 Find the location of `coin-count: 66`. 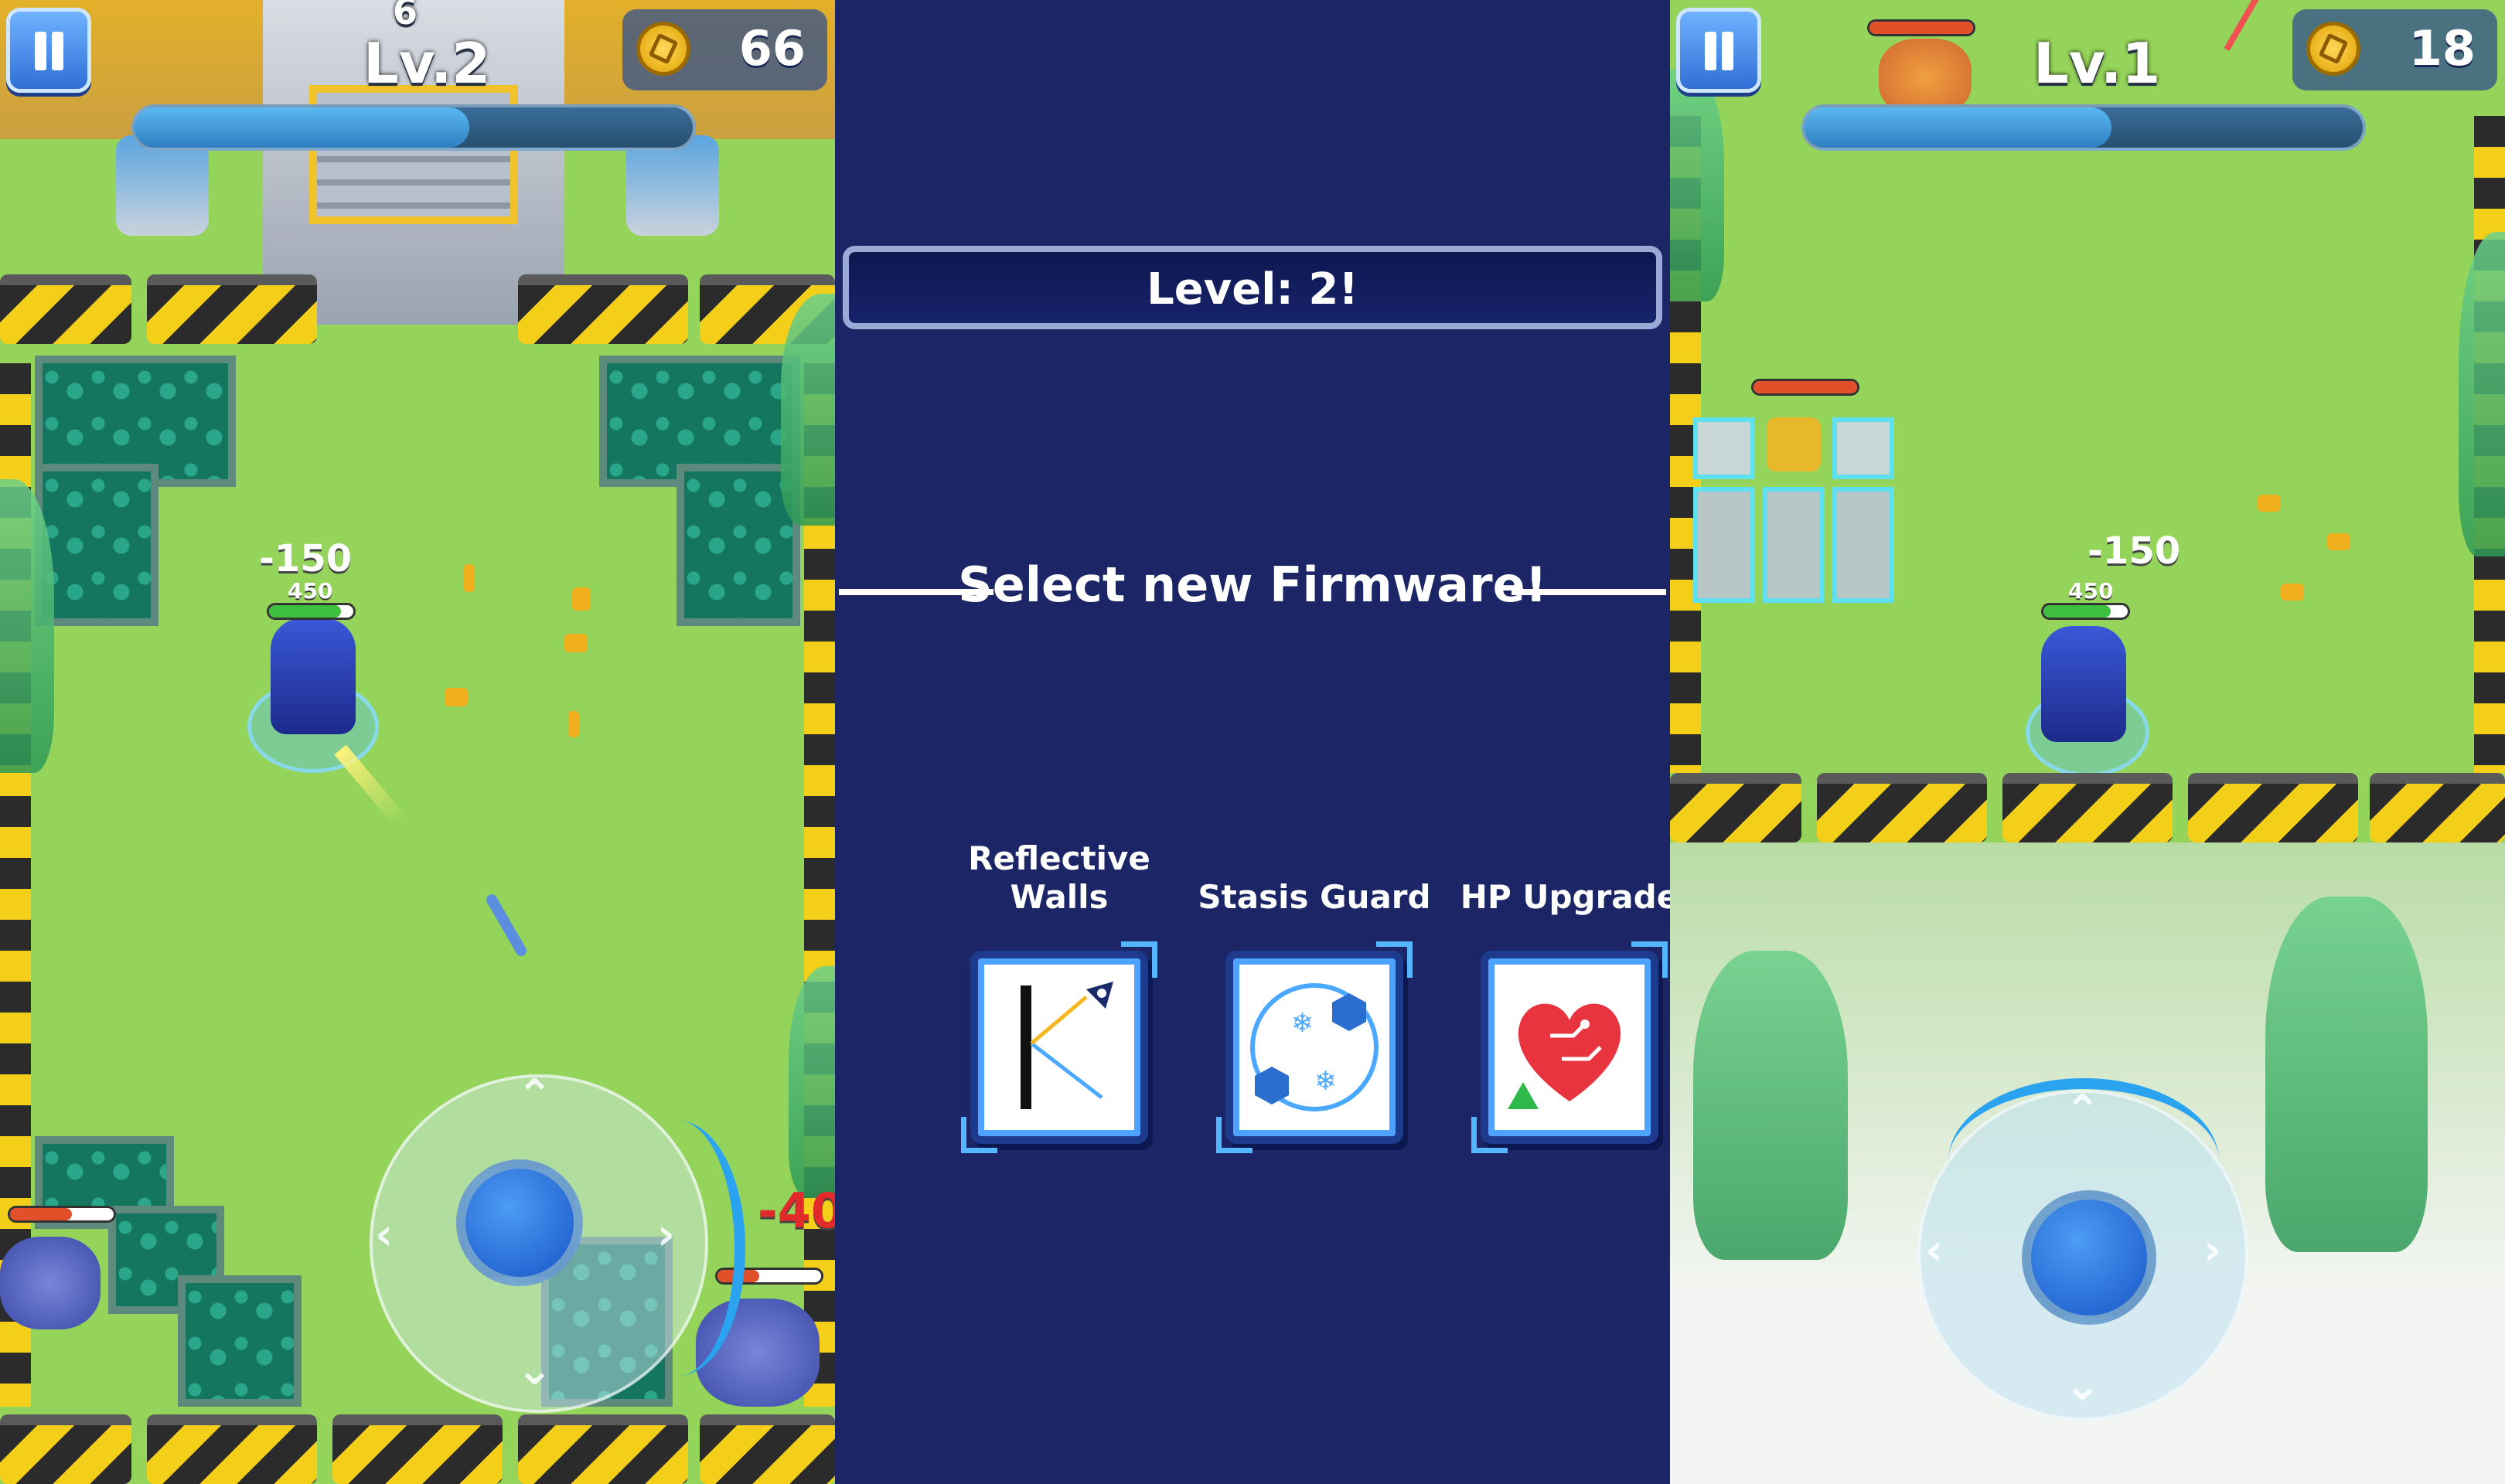

coin-count: 66 is located at coordinates (772, 48).